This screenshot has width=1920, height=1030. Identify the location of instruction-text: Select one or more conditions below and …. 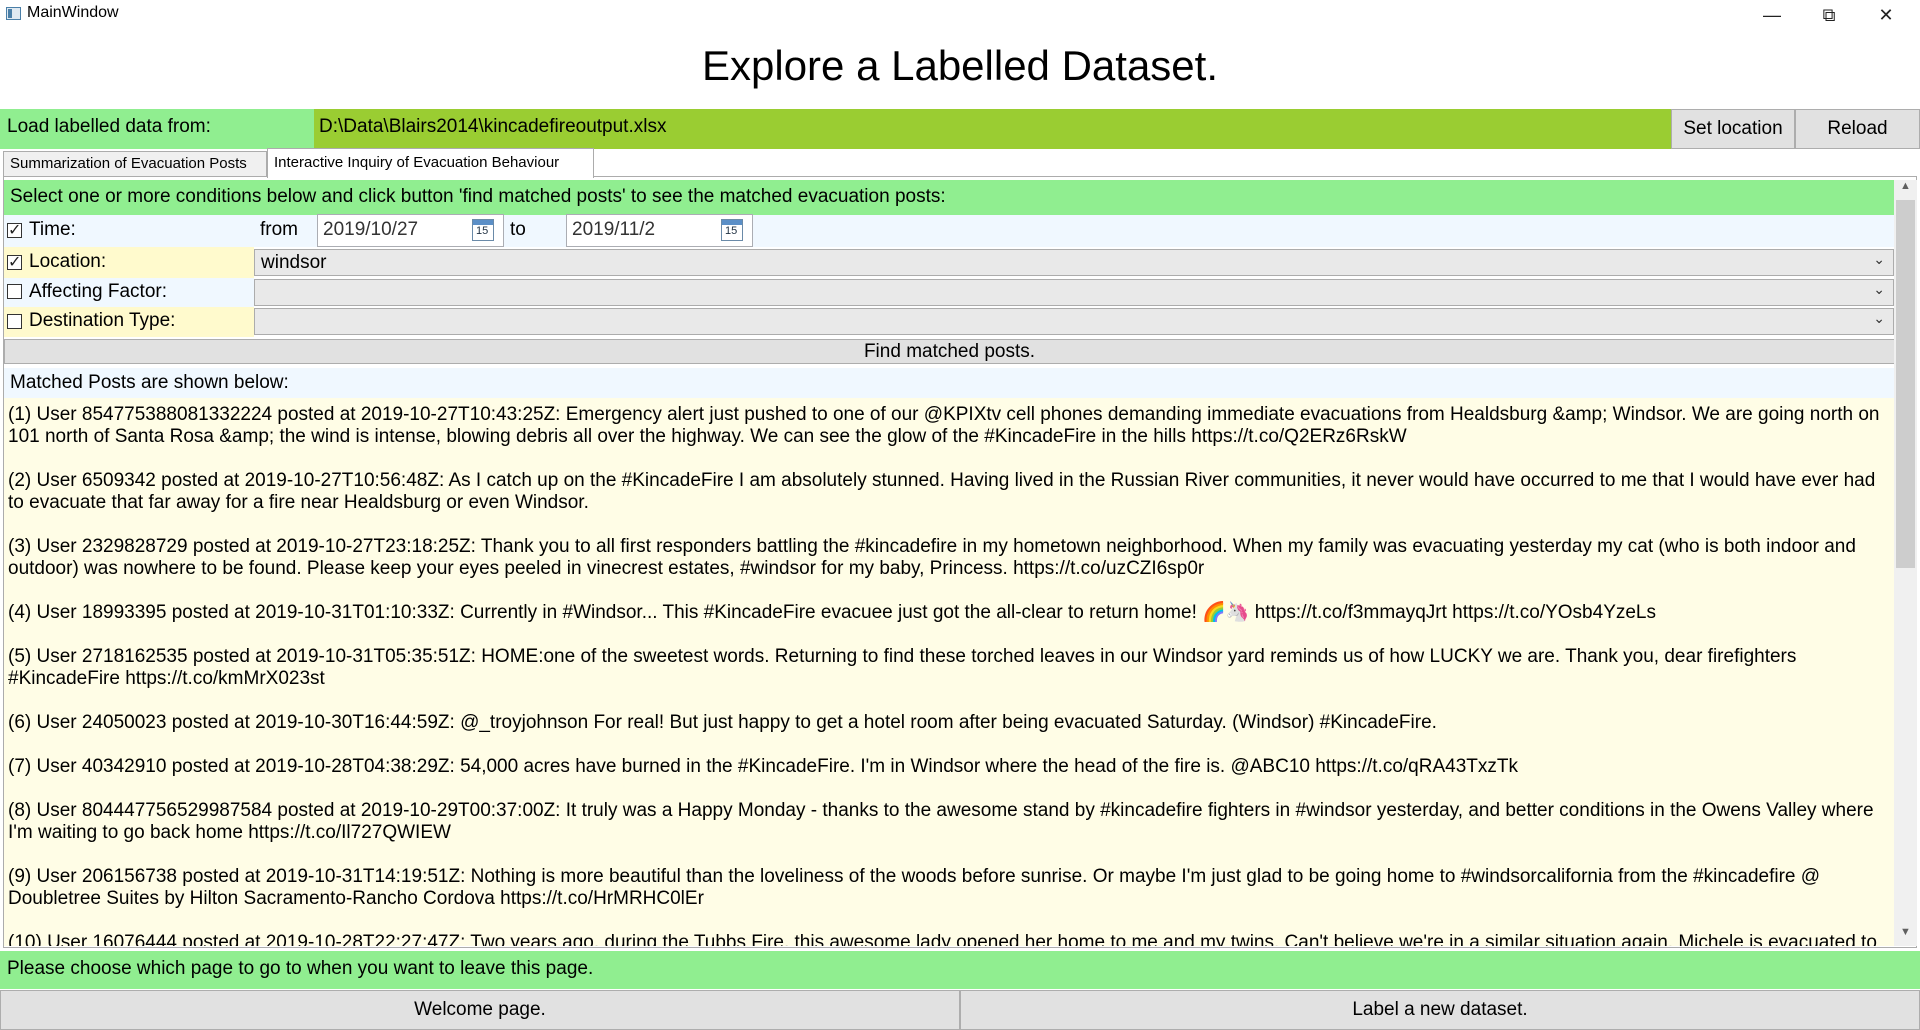
(949, 197).